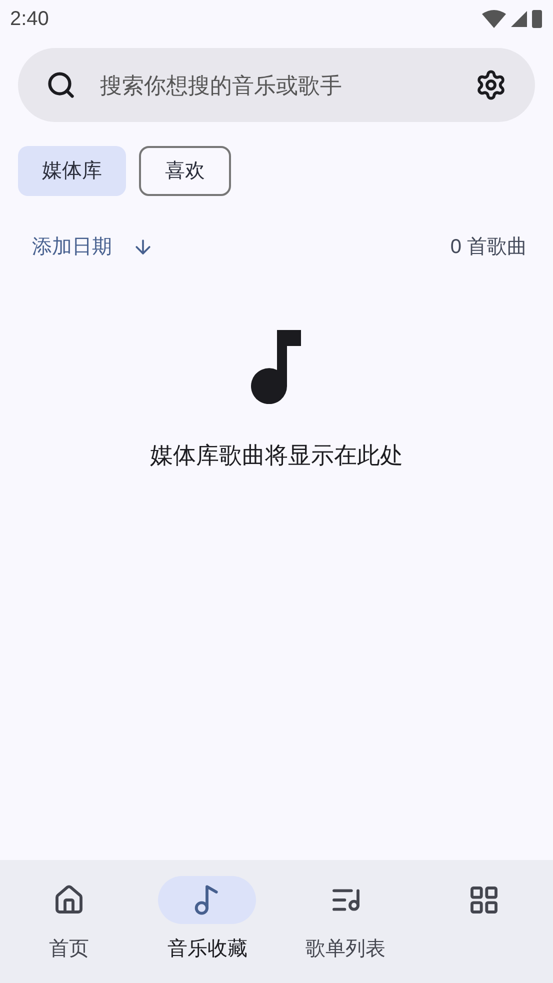  I want to click on wifi-icon, so click(494, 19).